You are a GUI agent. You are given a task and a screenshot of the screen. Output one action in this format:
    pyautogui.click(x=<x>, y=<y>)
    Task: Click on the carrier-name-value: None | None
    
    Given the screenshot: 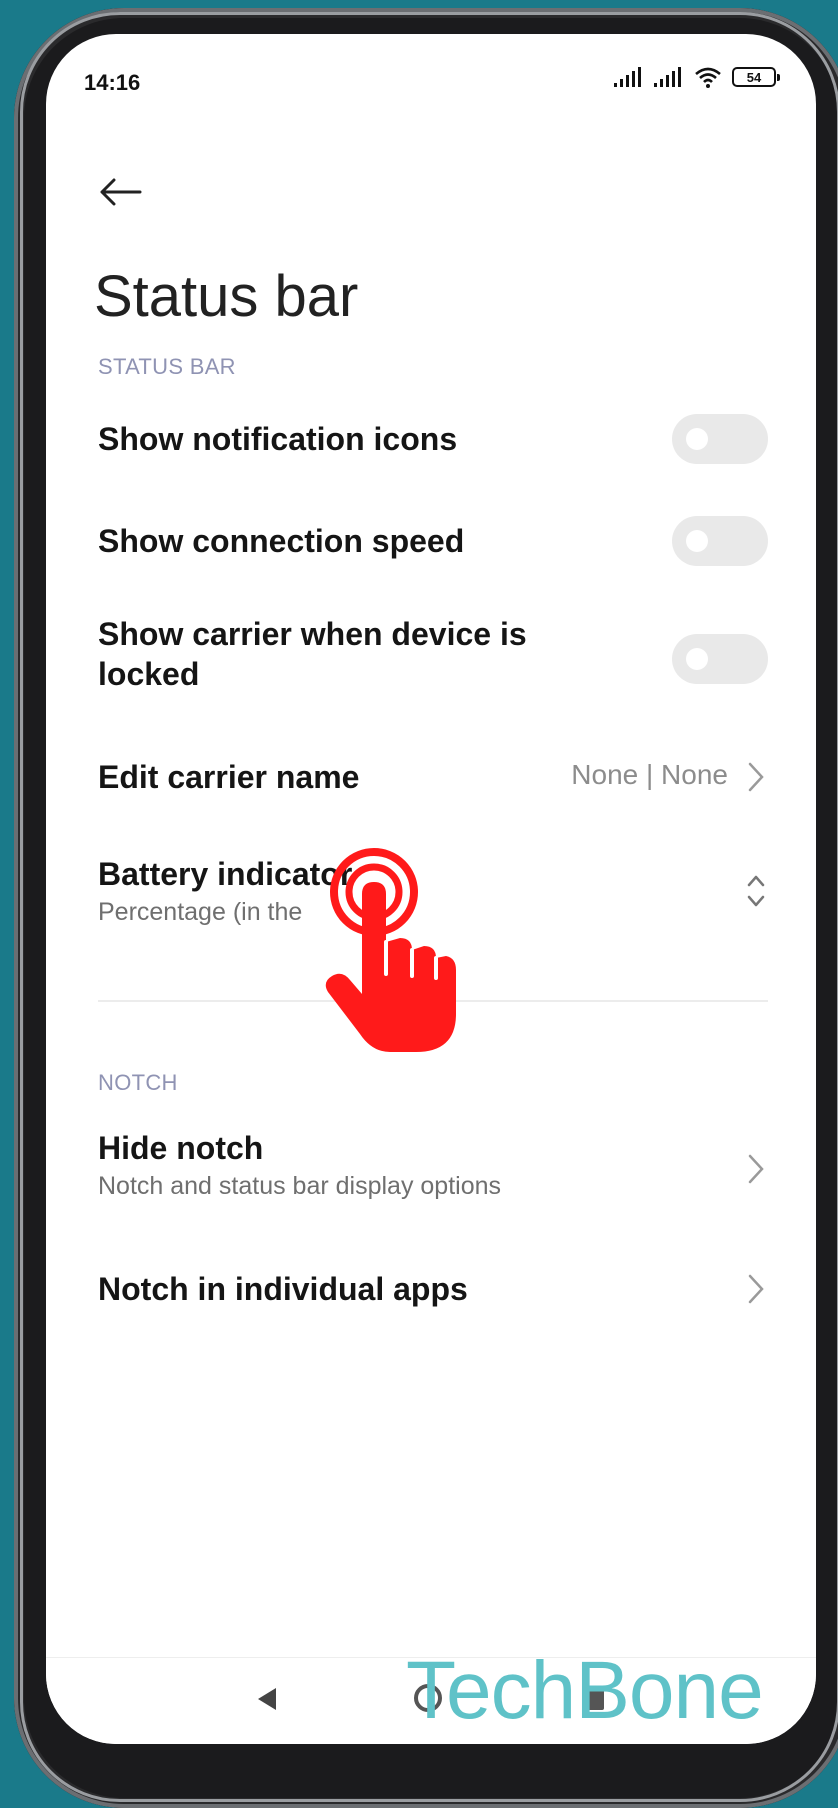 What is the action you would take?
    pyautogui.click(x=649, y=774)
    